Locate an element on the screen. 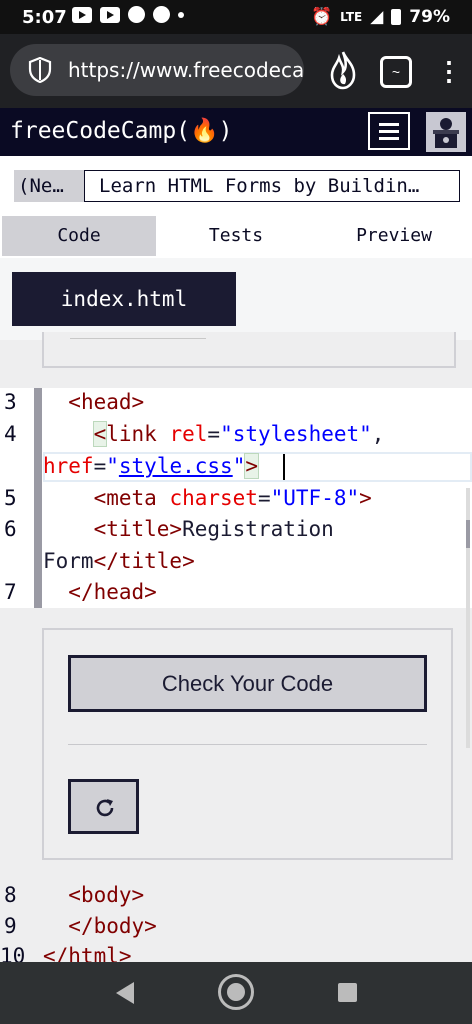 Image resolution: width=472 pixels, height=1024 pixels. status-time: 5:07 is located at coordinates (44, 17).